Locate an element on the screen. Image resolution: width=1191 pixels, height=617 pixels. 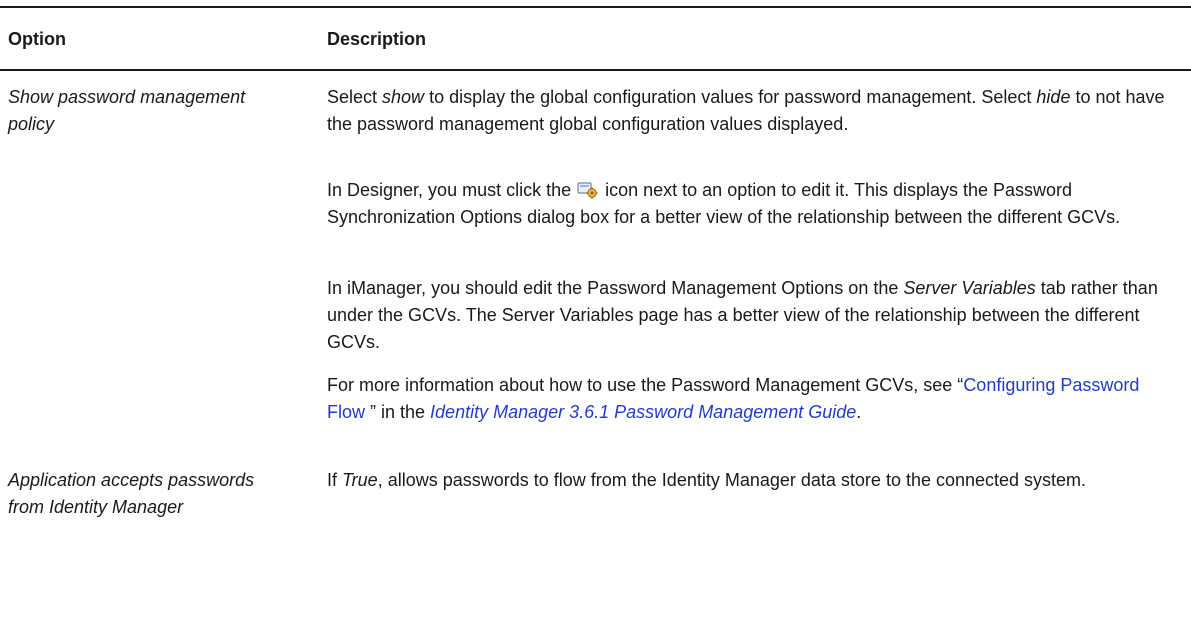
table-header-rule is located at coordinates (595, 70).